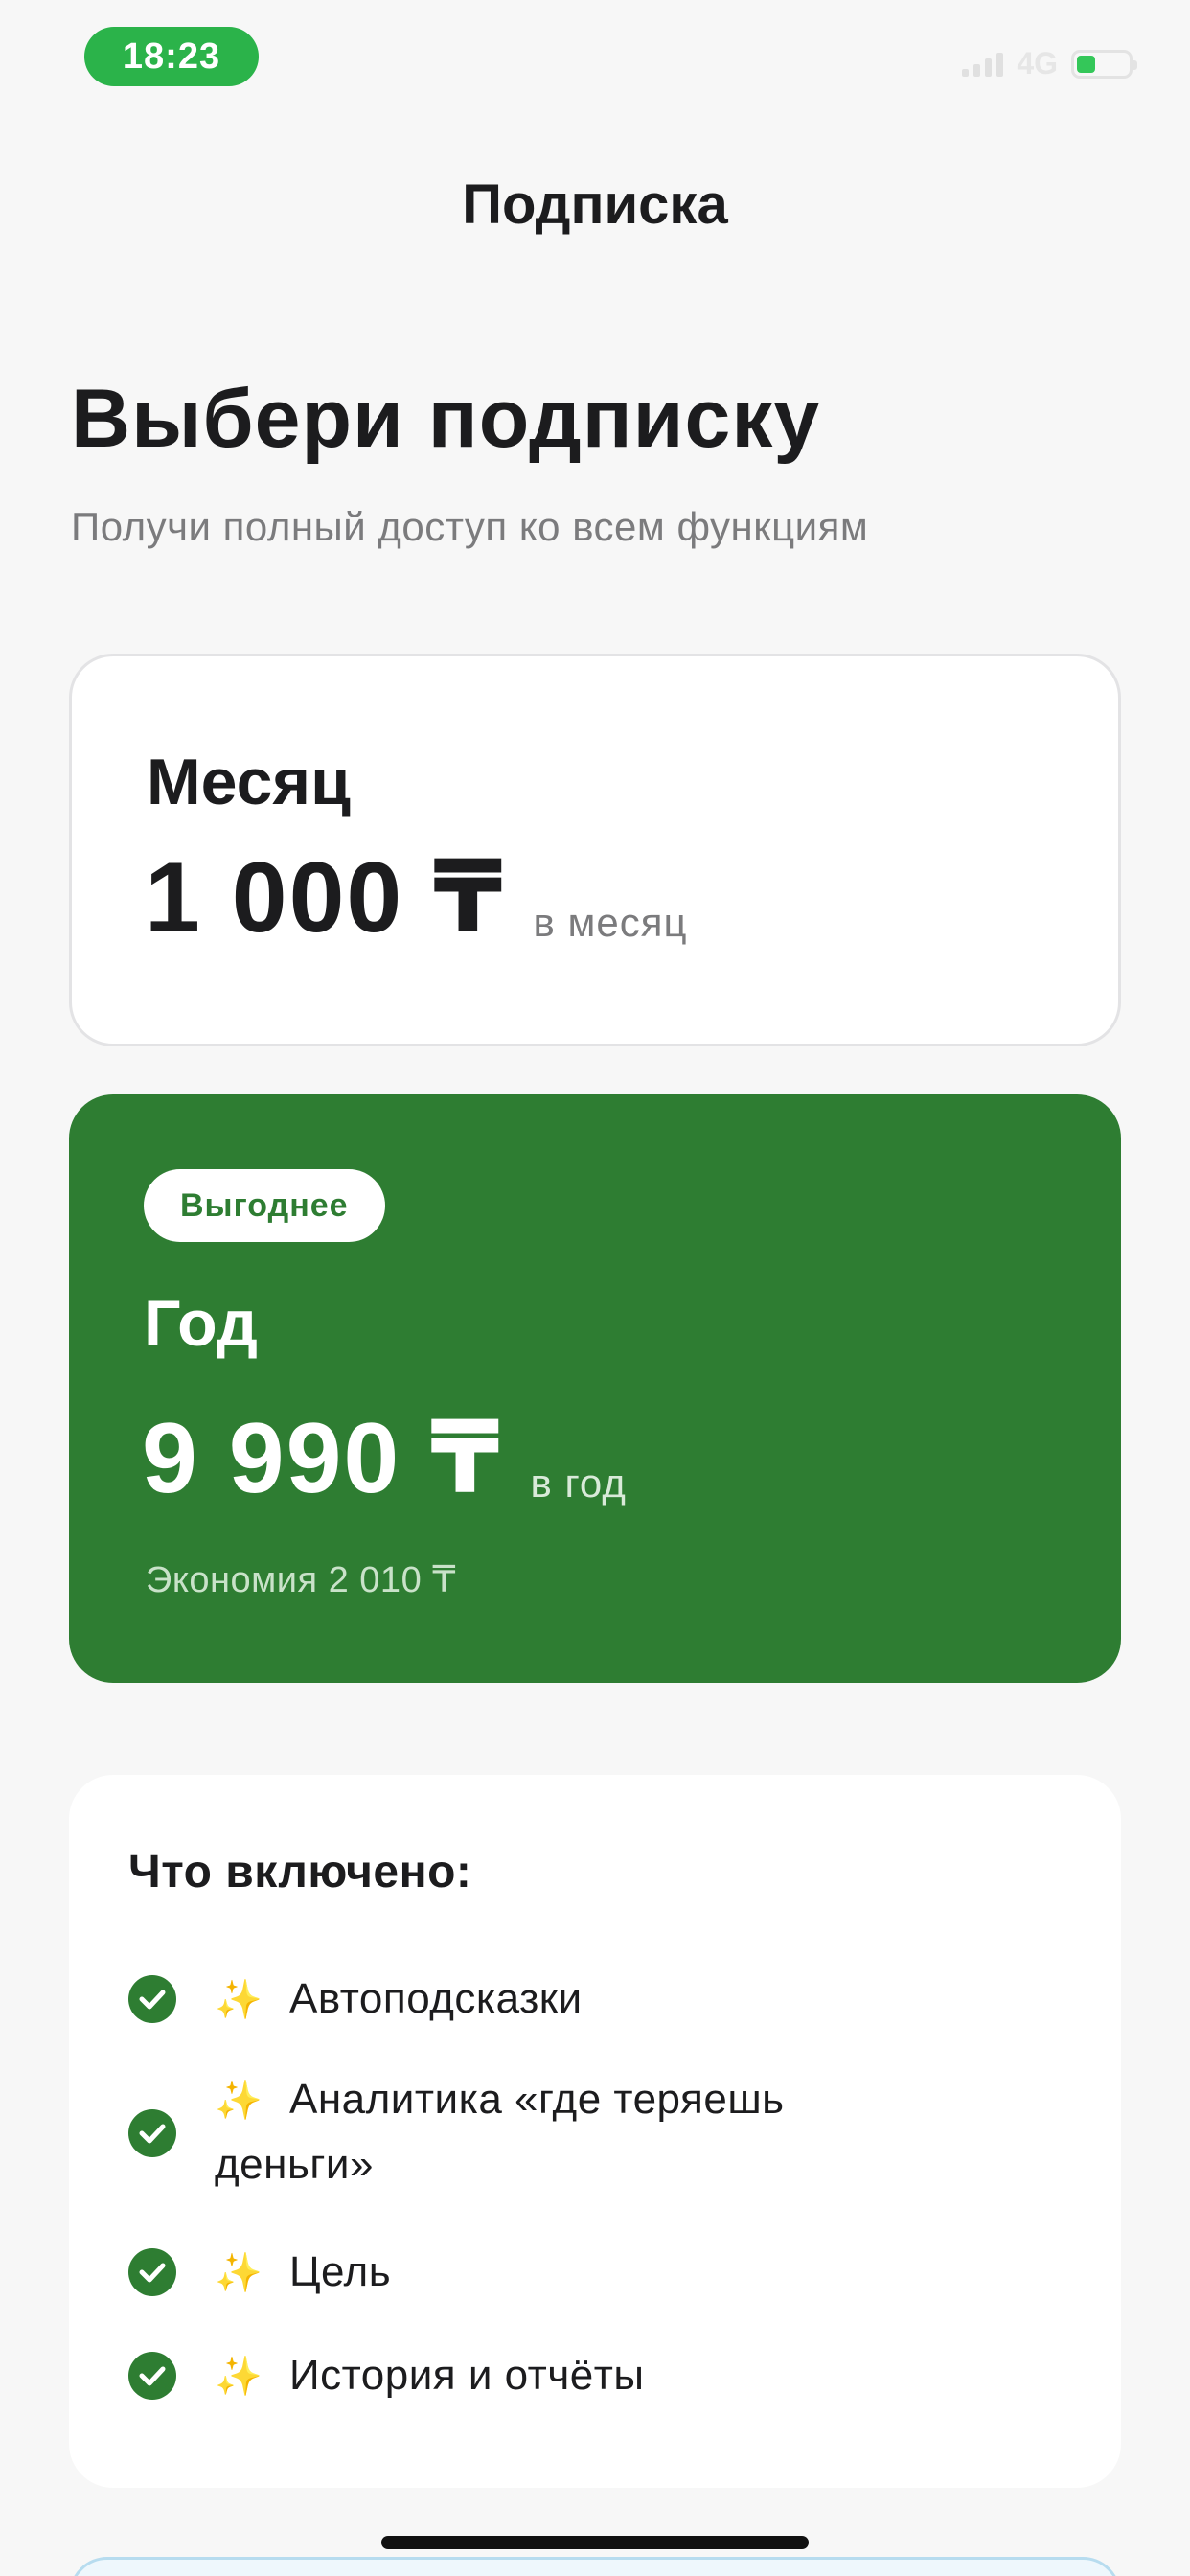 The image size is (1190, 2576). I want to click on plan-name: Месяц, so click(249, 782).